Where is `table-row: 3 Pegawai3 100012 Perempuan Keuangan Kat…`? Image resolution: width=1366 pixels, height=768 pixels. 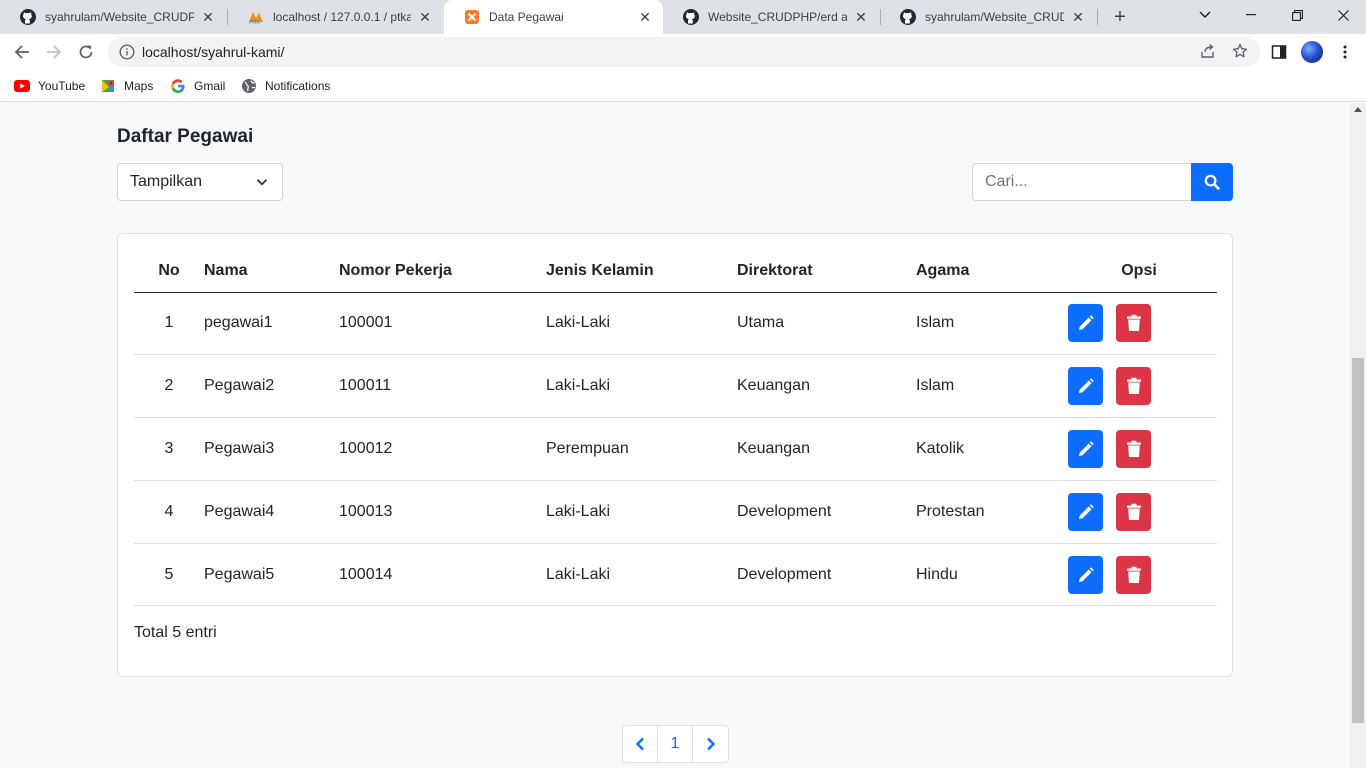 table-row: 3 Pegawai3 100012 Perempuan Keuangan Kat… is located at coordinates (675, 449).